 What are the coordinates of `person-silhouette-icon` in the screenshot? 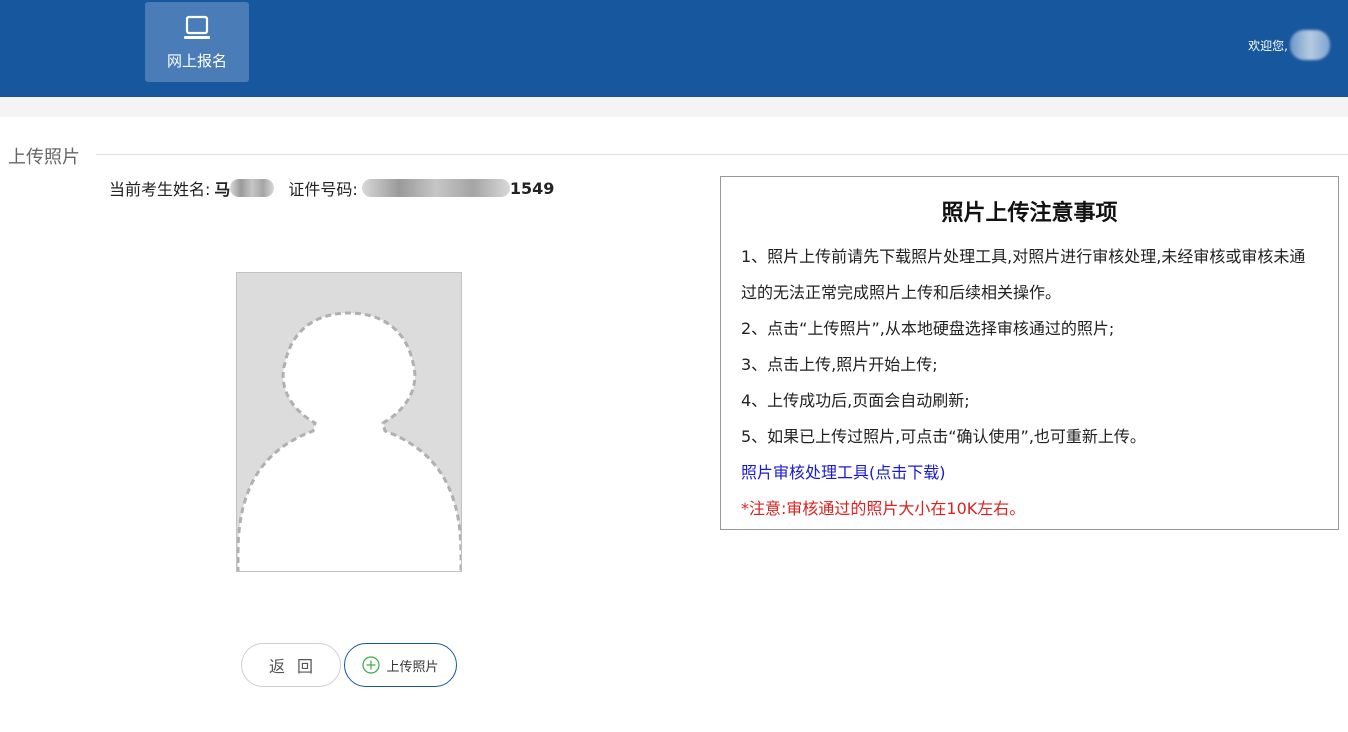 It's located at (349, 441).